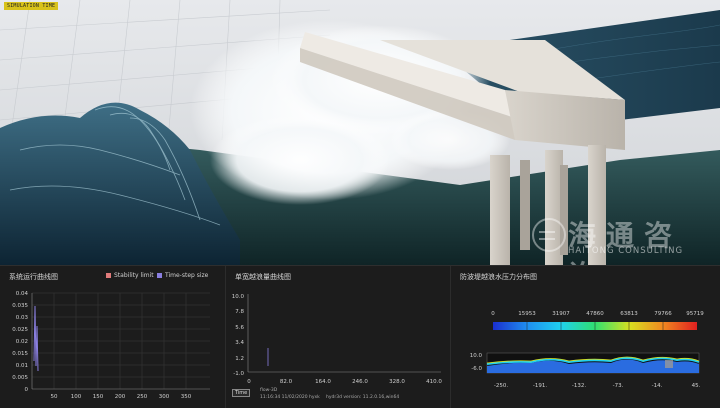 Image resolution: width=720 pixels, height=408 pixels. Describe the element at coordinates (663, 314) in the screenshot. I see `colorbar-label: 79766` at that location.